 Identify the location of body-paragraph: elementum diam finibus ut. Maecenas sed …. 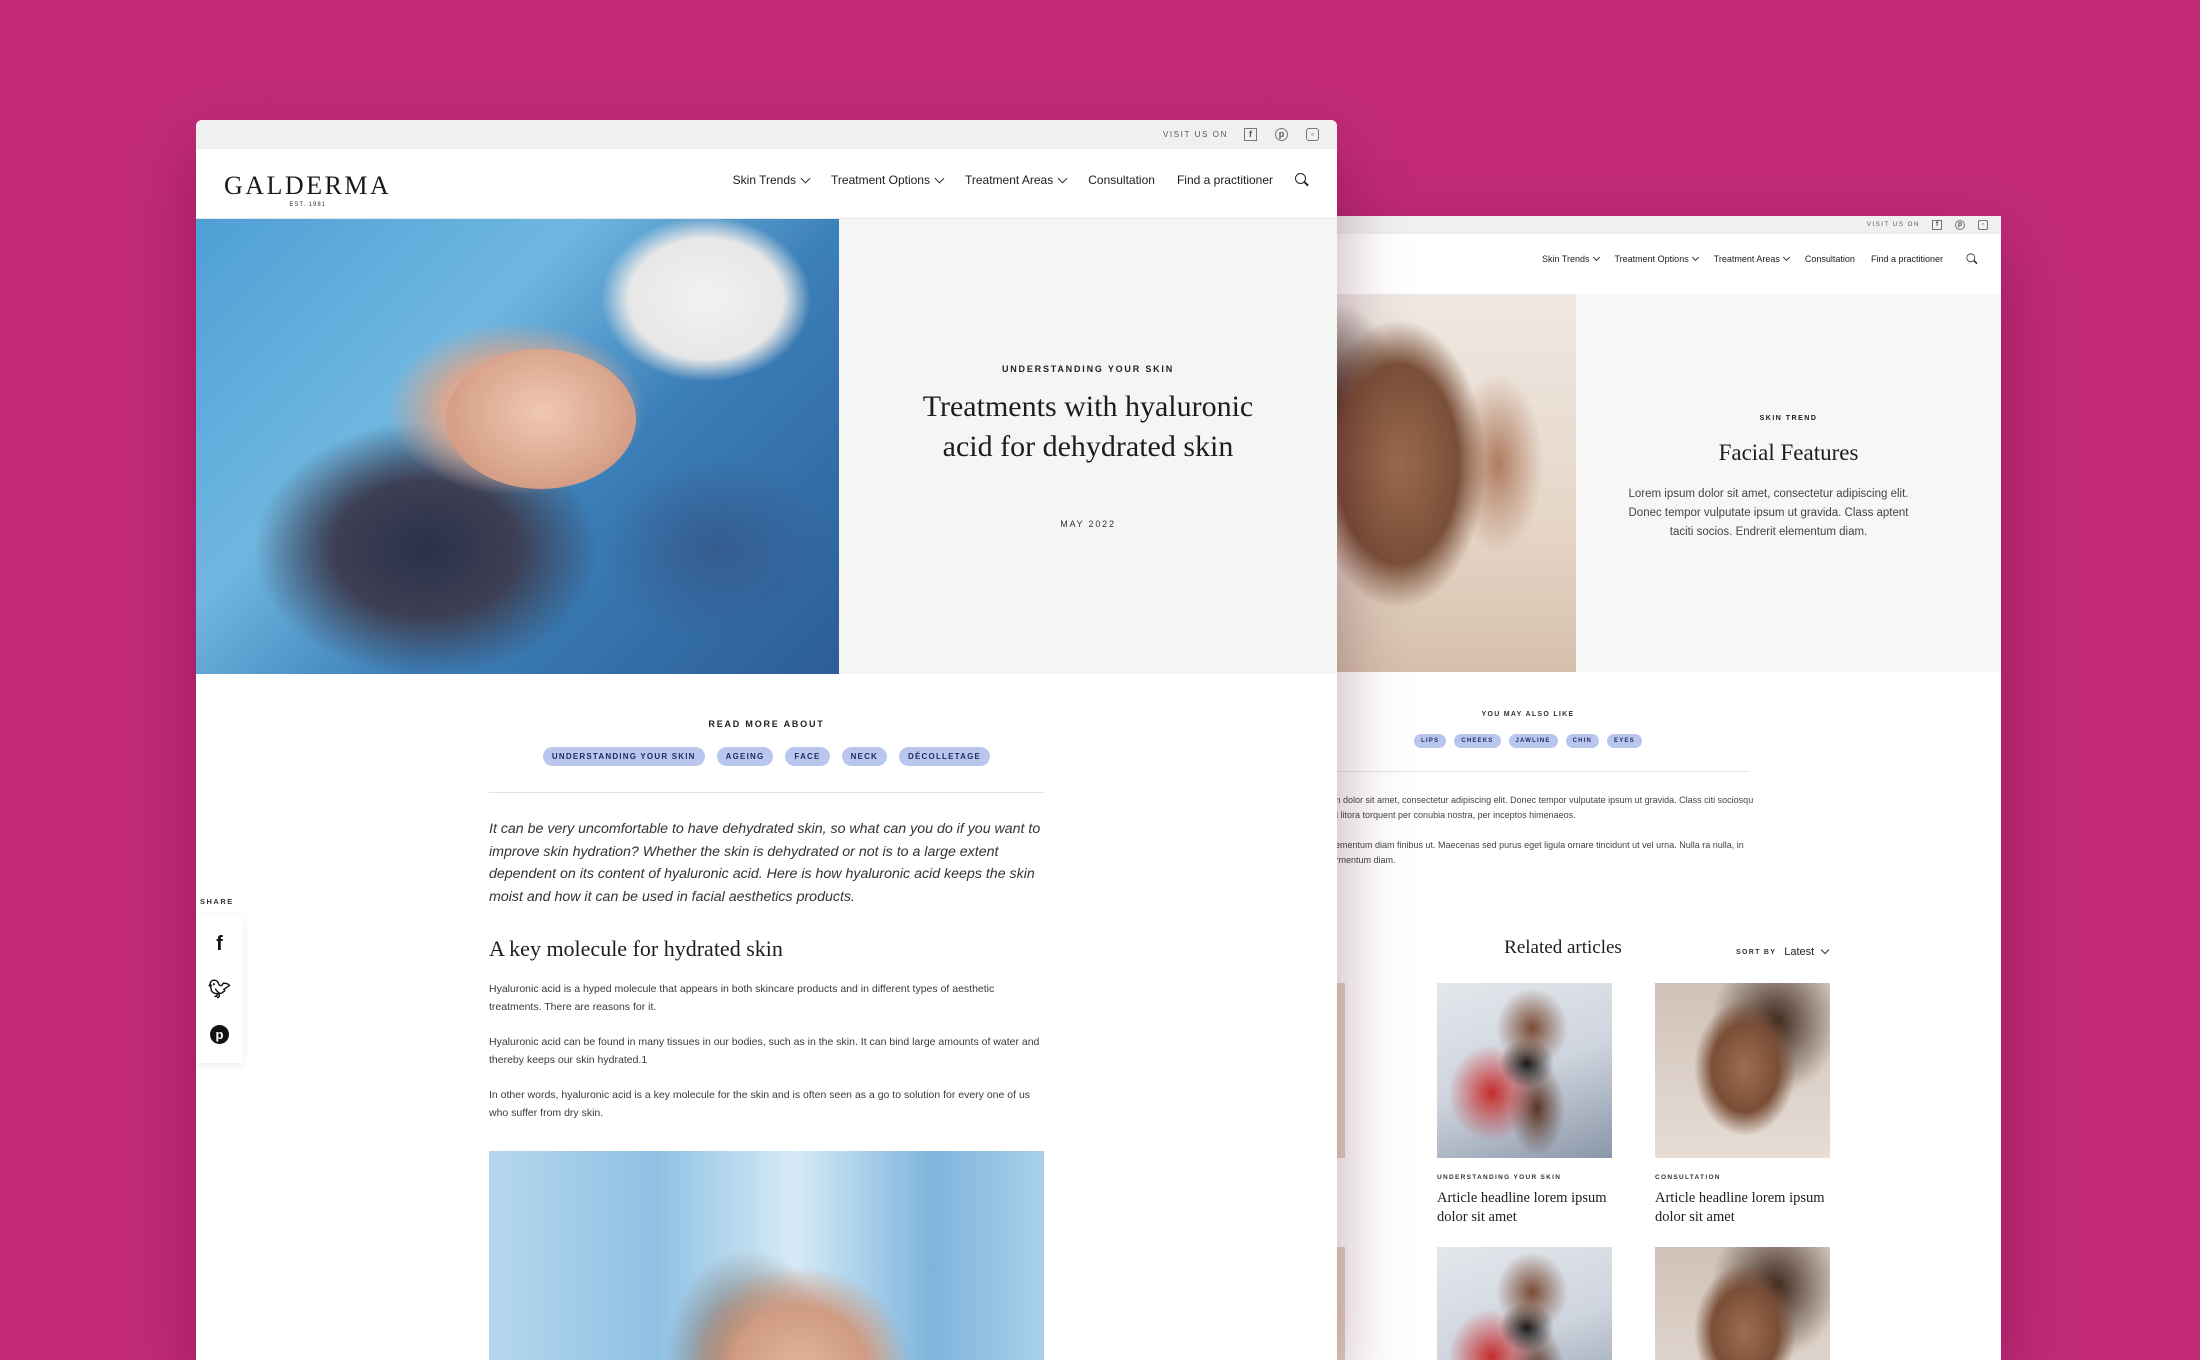
(1536, 852).